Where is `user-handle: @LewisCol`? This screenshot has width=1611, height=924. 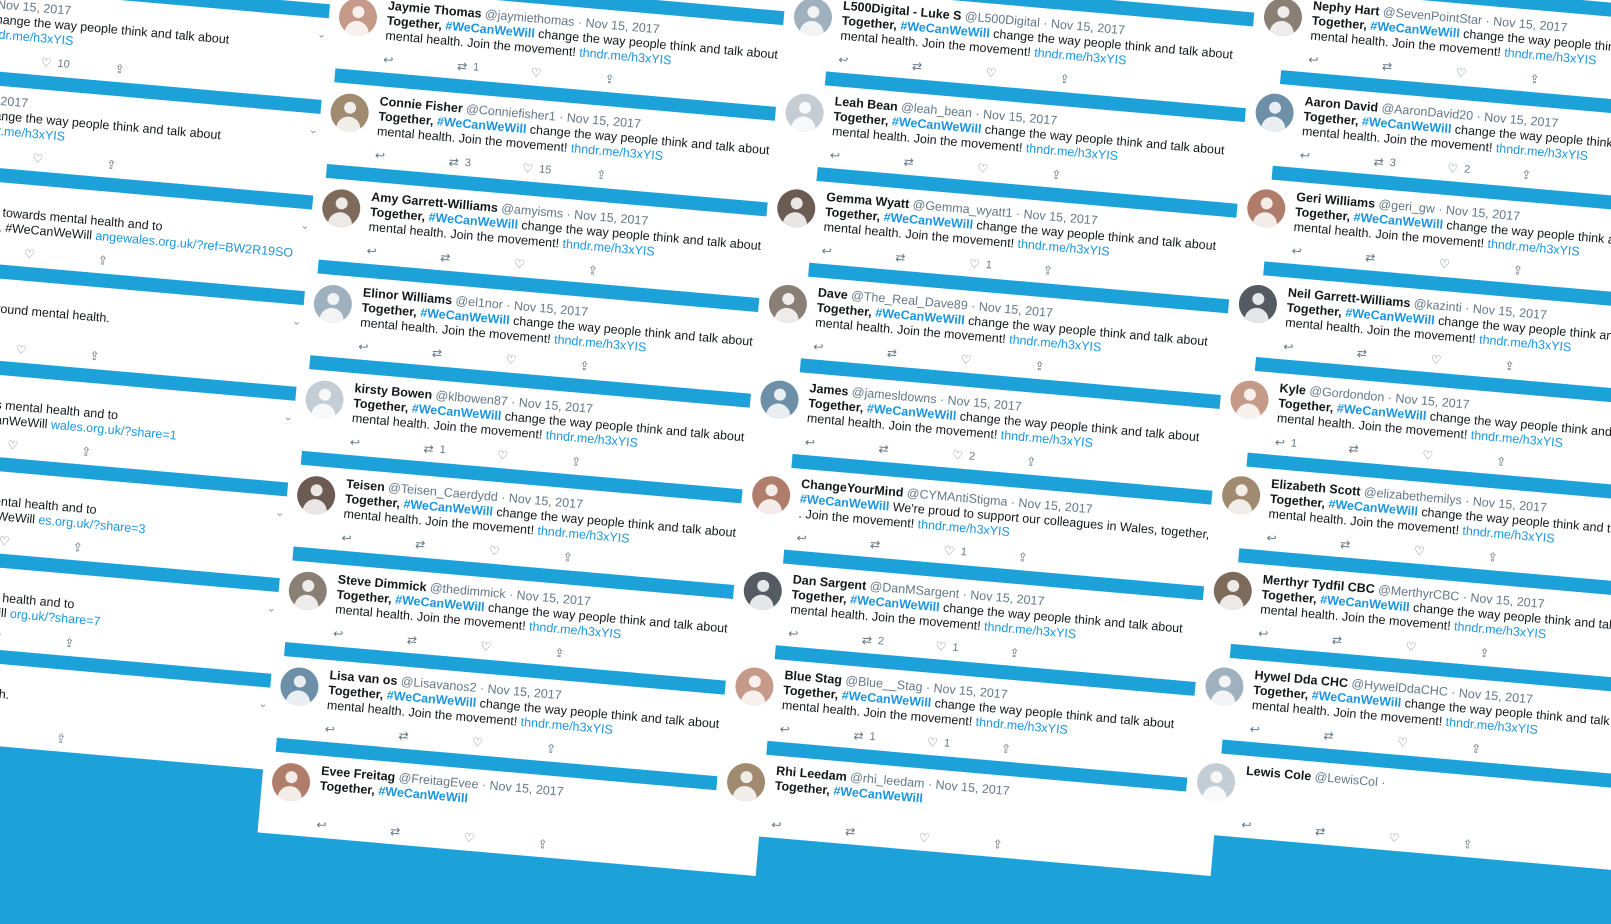 user-handle: @LewisCol is located at coordinates (1346, 779).